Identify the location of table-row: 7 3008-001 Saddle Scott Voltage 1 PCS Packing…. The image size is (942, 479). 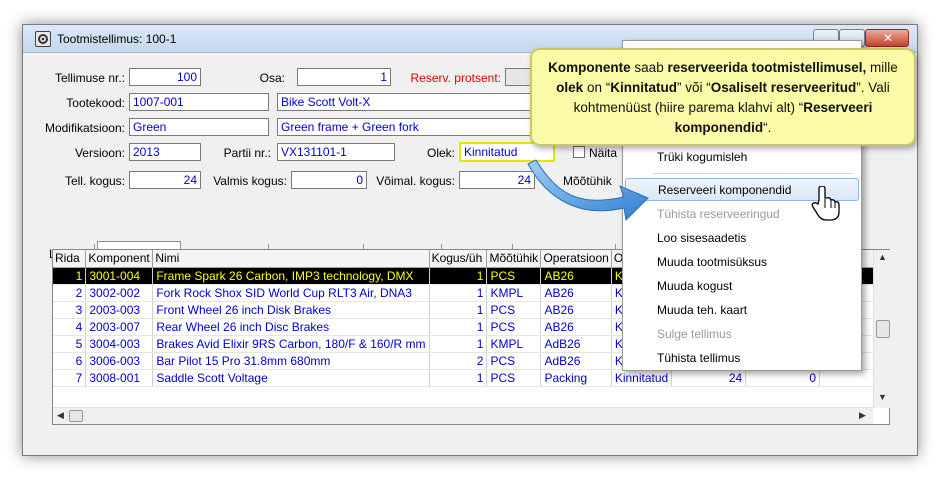
(471, 378).